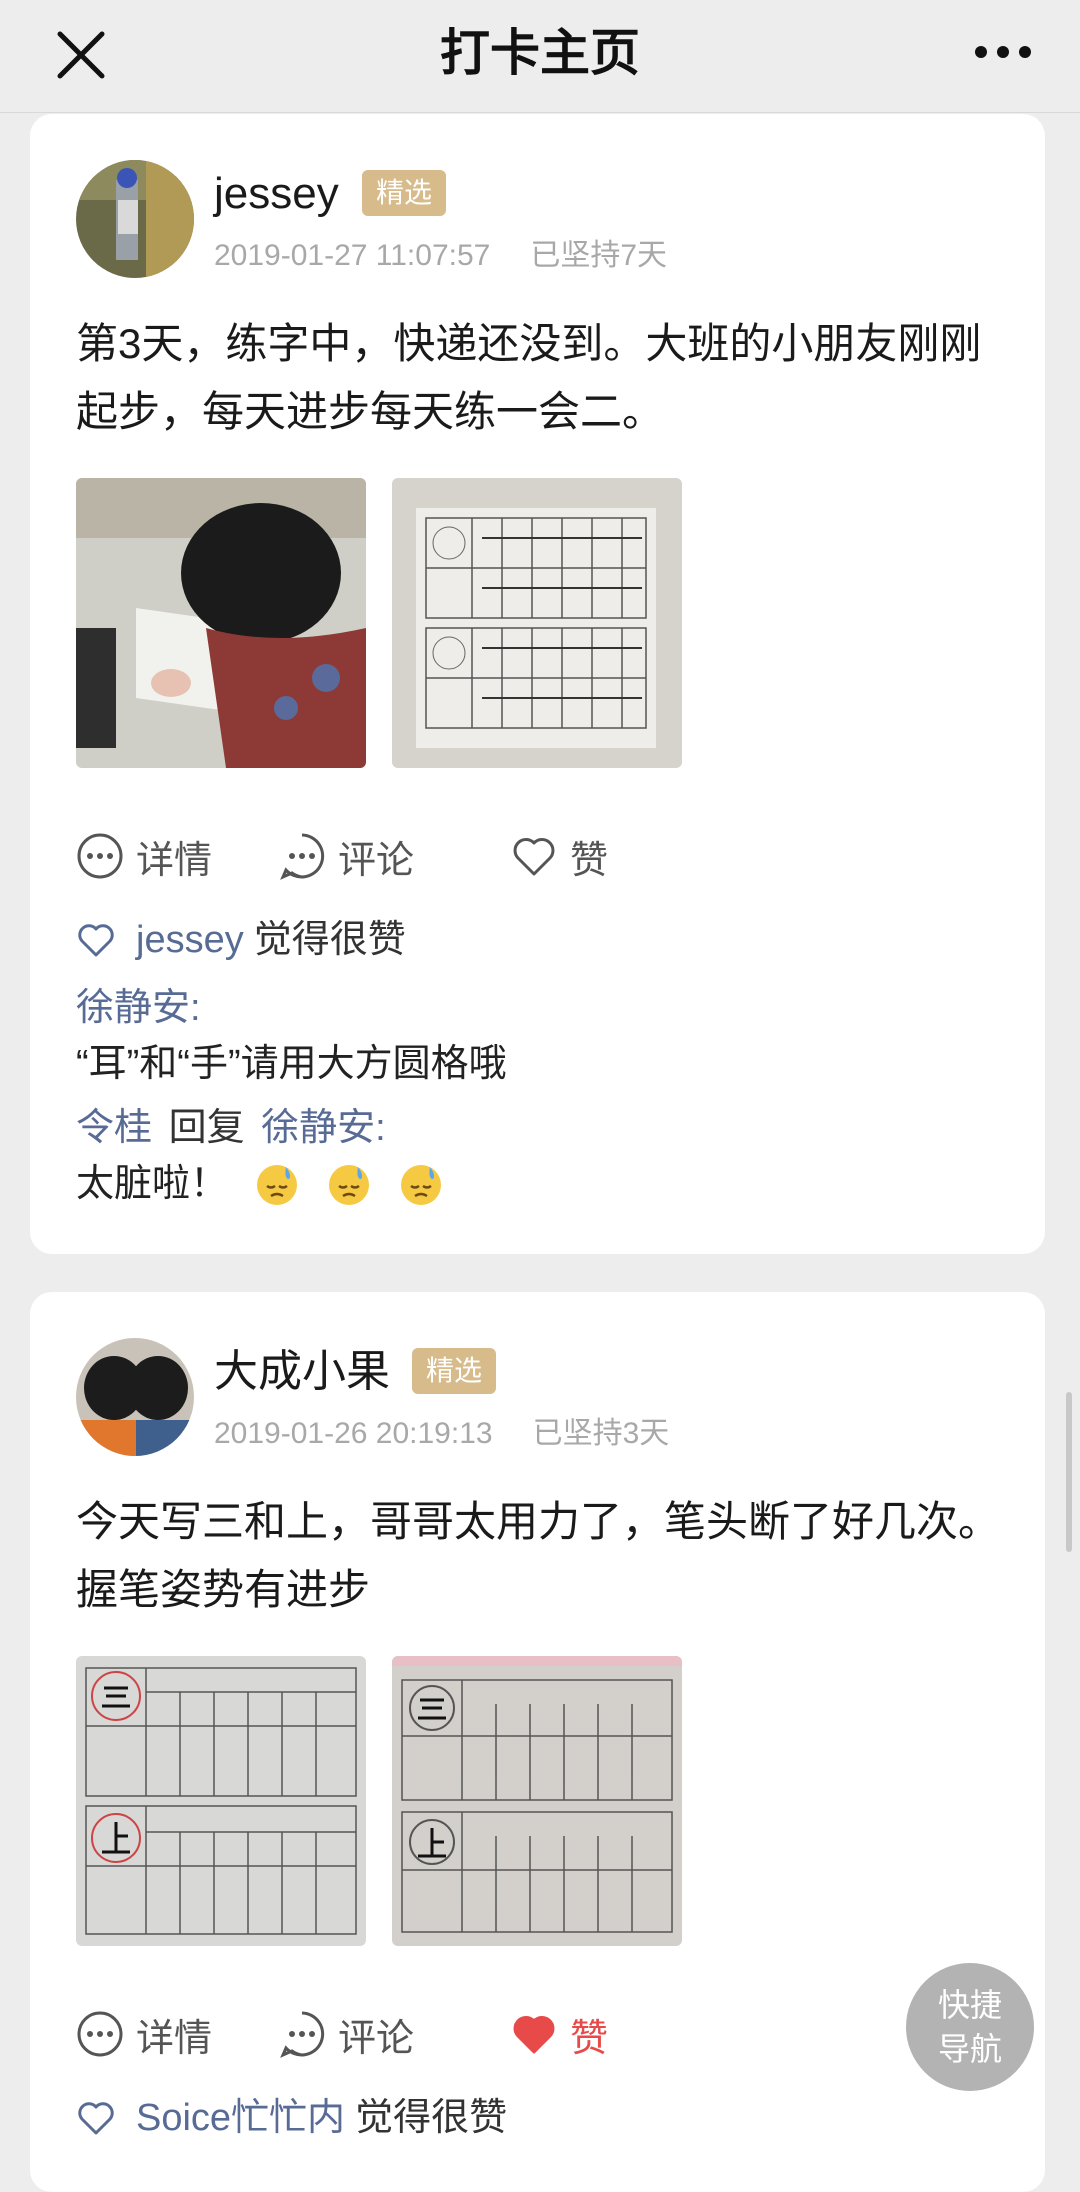  I want to click on heart-filled-icon, so click(534, 2035).